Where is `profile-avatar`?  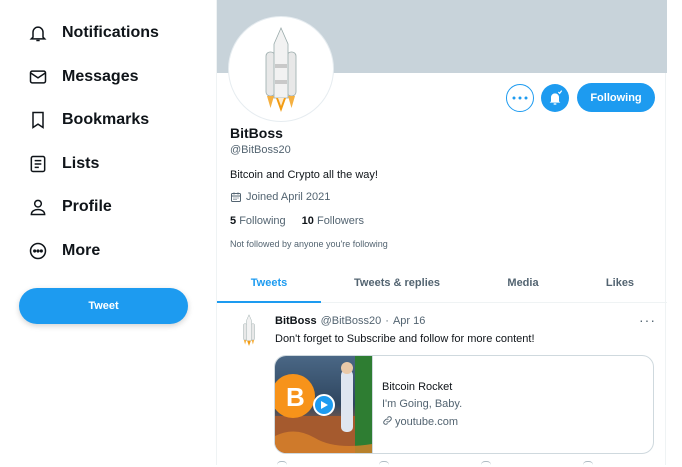 profile-avatar is located at coordinates (281, 69).